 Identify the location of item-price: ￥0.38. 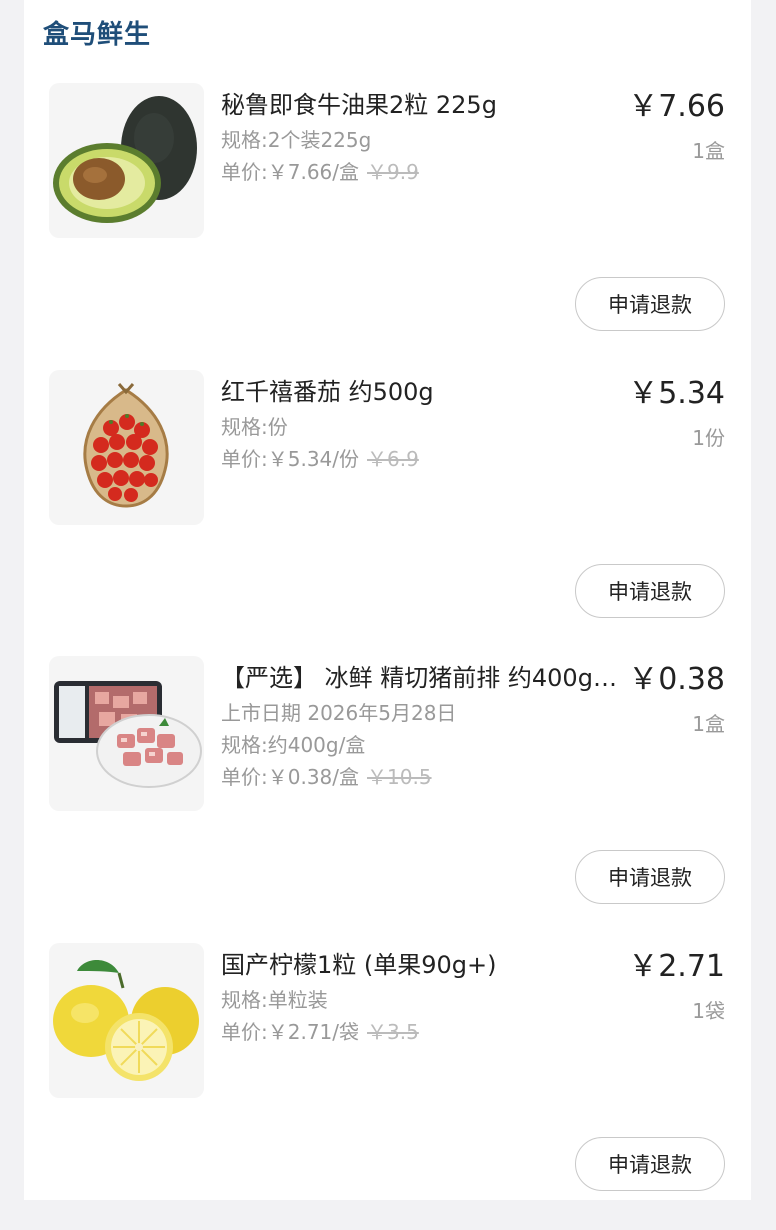
(676, 679).